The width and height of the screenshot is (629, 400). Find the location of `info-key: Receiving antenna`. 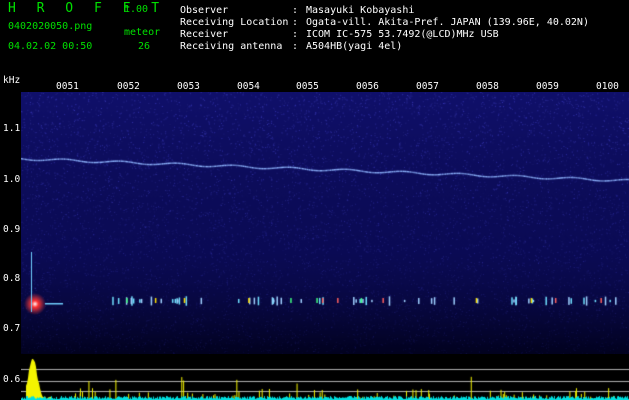

info-key: Receiving antenna is located at coordinates (231, 46).